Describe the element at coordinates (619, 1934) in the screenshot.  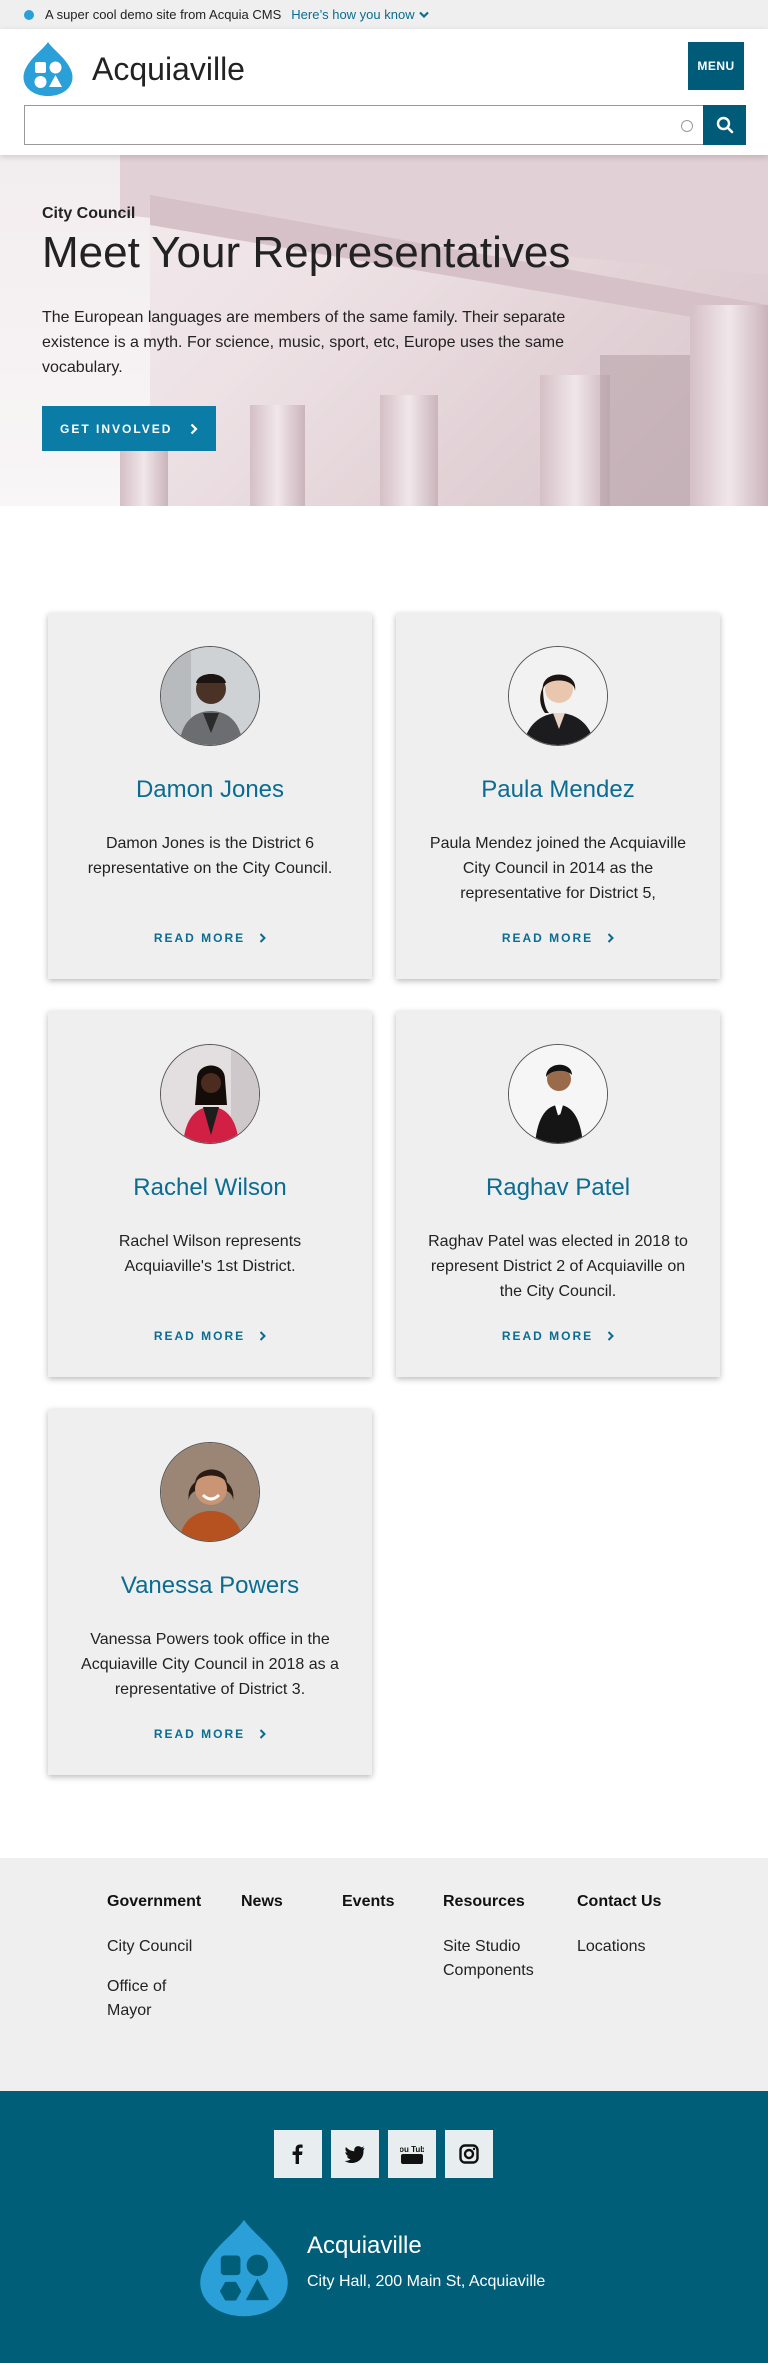
I see `footer-column-contact: Contact Us Locations` at that location.